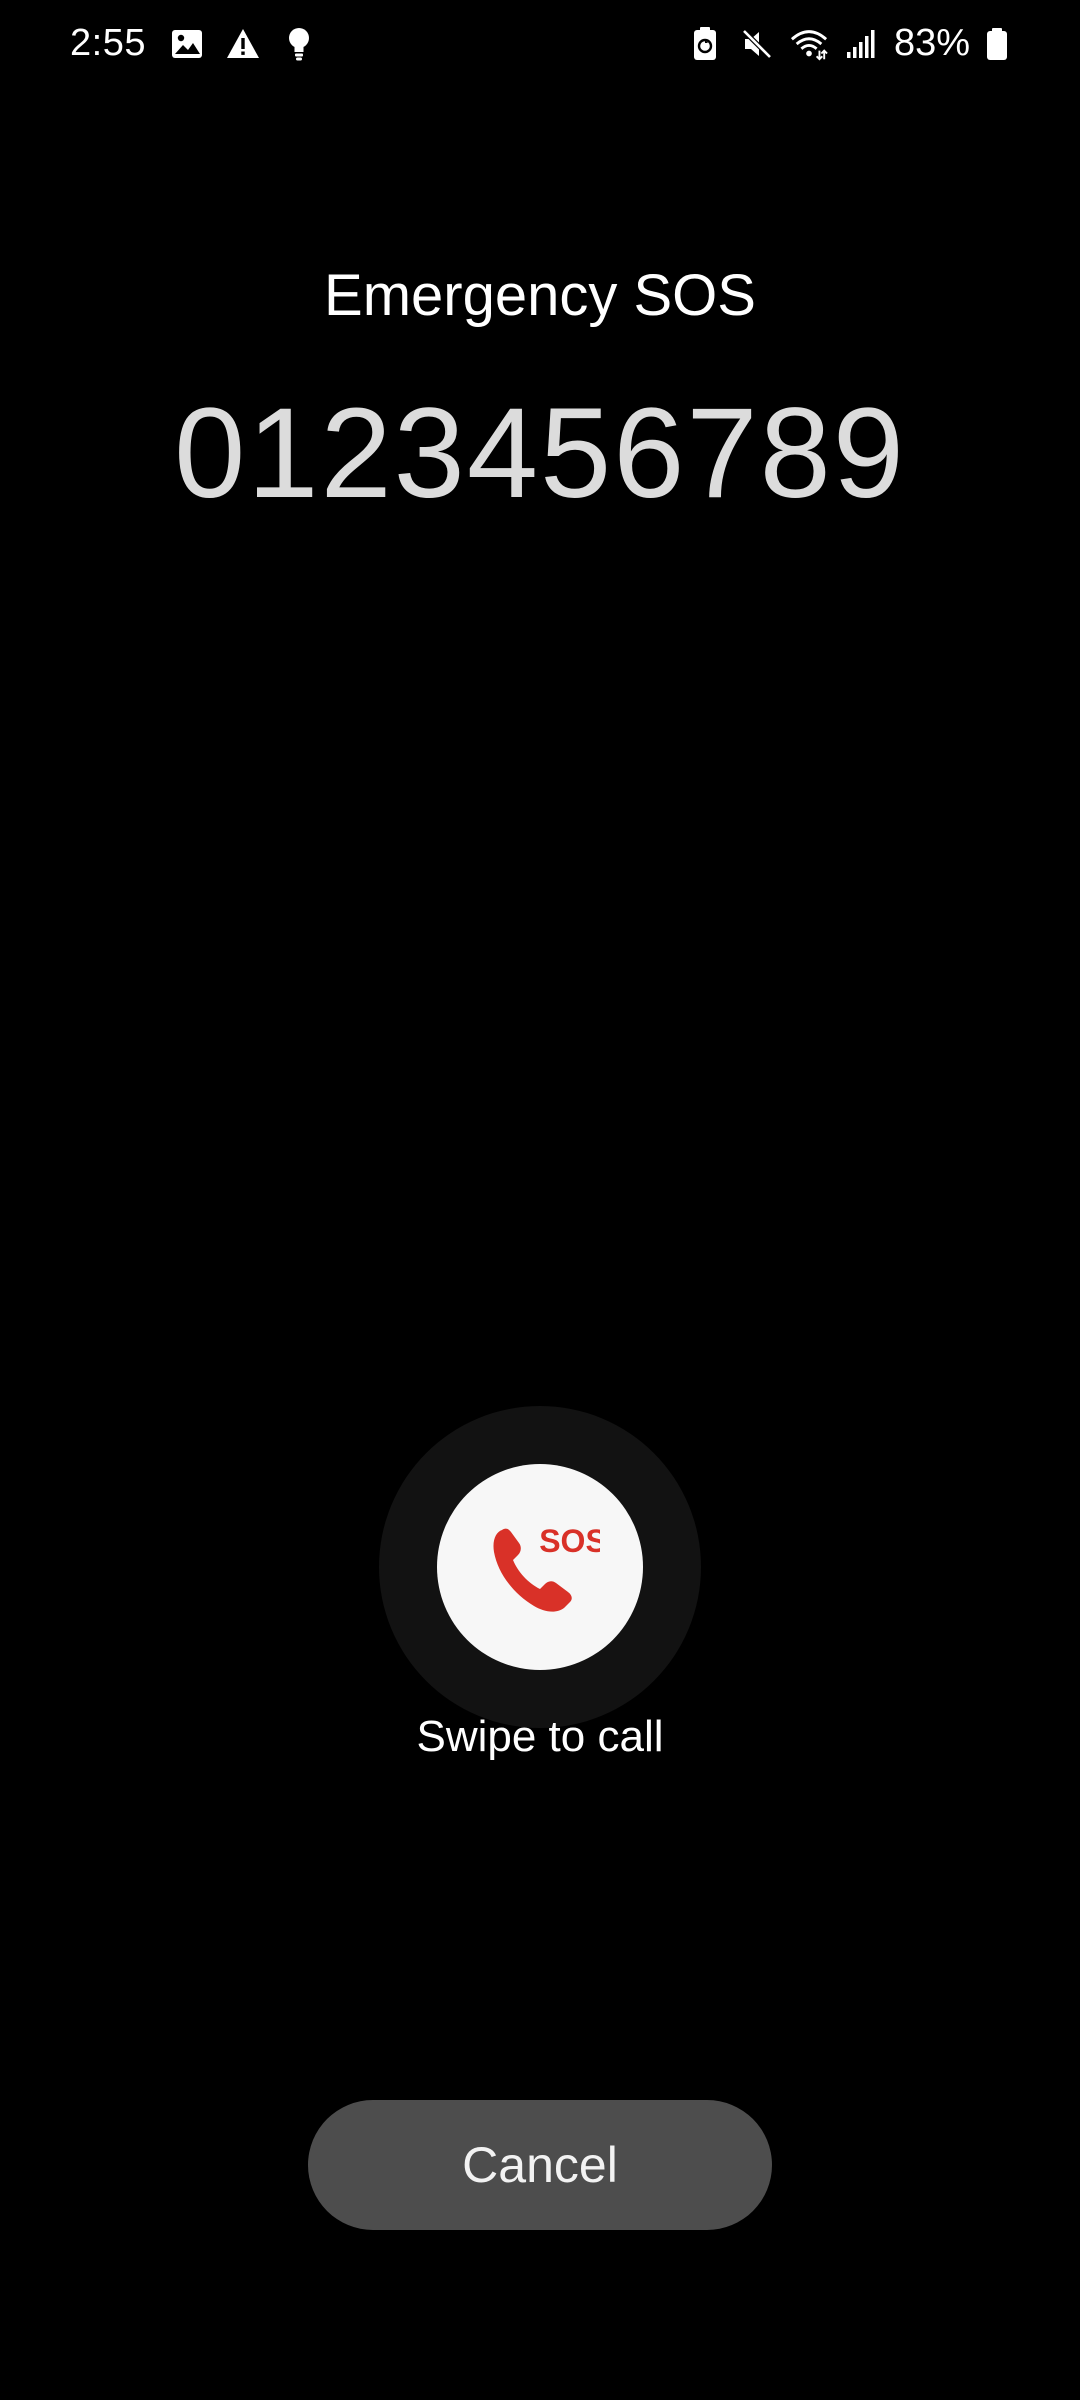 The image size is (1080, 2400). Describe the element at coordinates (705, 44) in the screenshot. I see `battery-saver-icon` at that location.